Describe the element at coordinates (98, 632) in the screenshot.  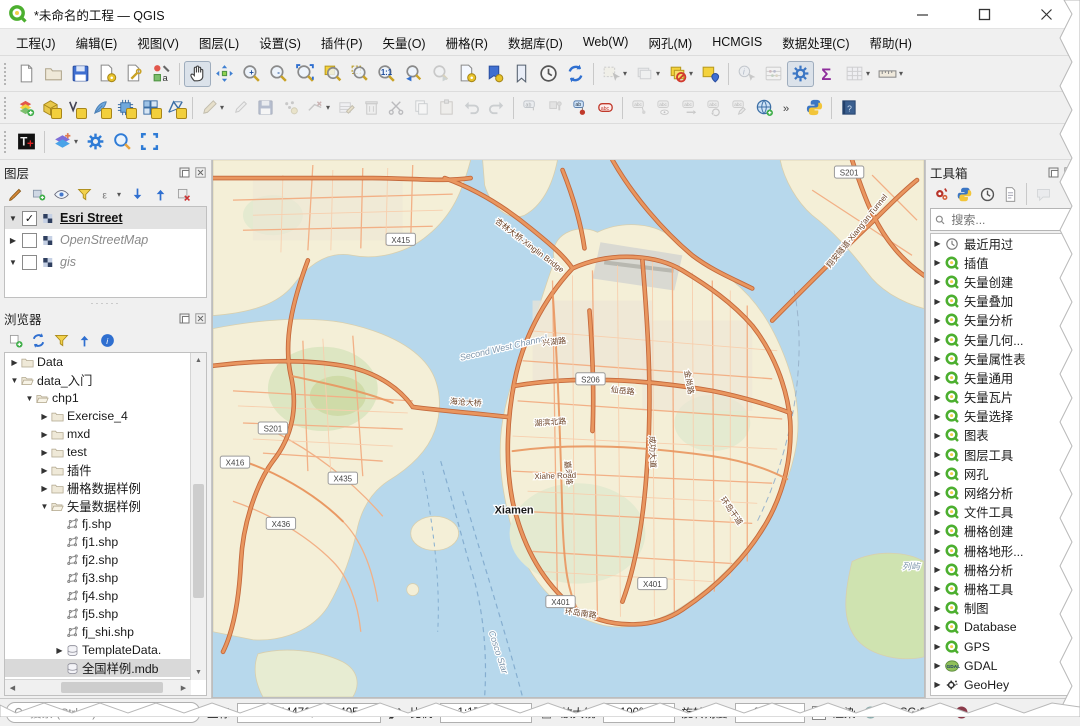
I see `browser-item-fj_shi-shp: fj_shi.shp` at that location.